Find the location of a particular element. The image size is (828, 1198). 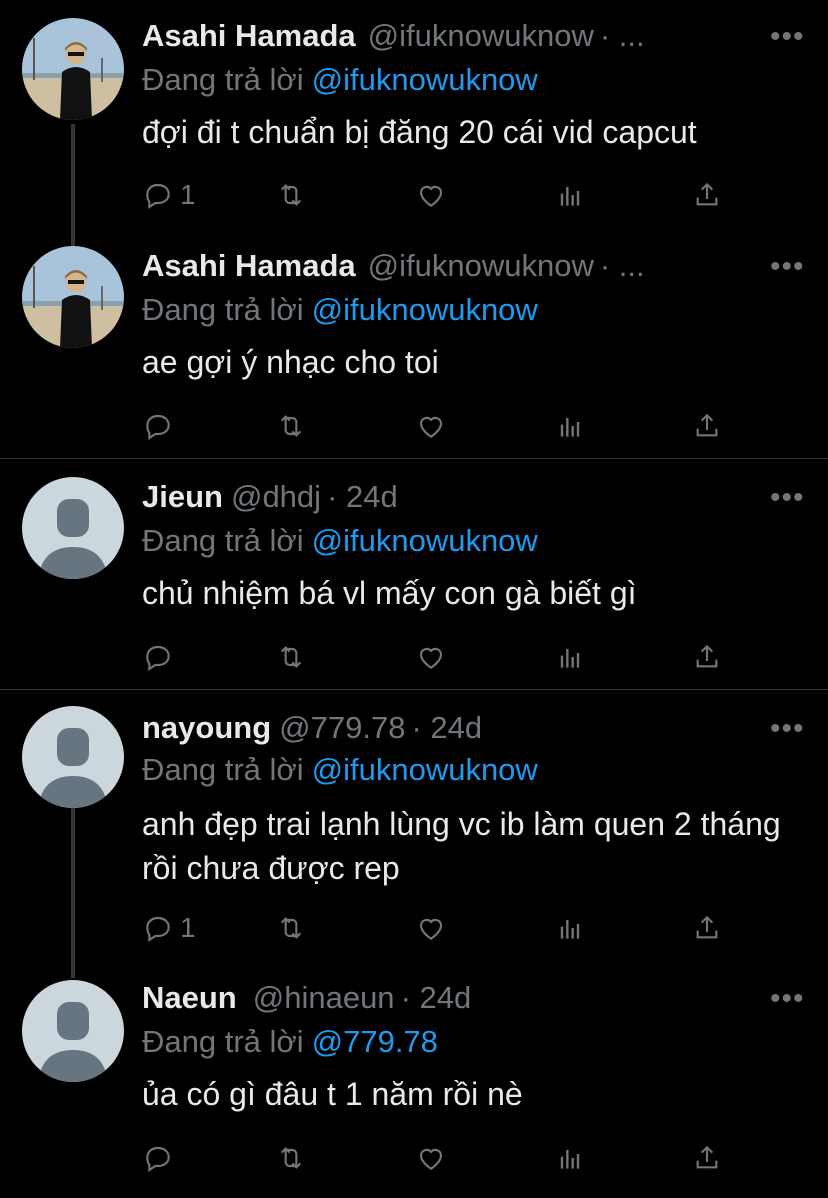

display-name: Jieun is located at coordinates (182, 496).